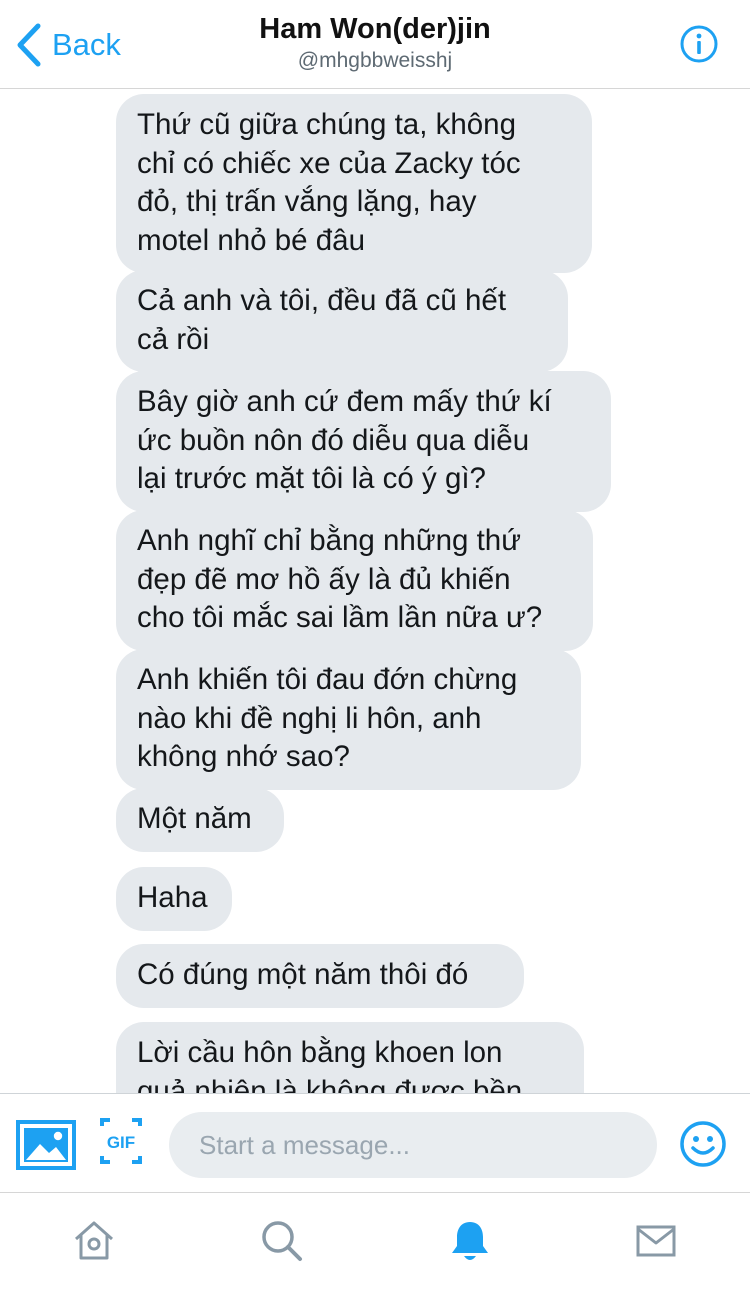  What do you see at coordinates (375, 1244) in the screenshot?
I see `tab-bar` at bounding box center [375, 1244].